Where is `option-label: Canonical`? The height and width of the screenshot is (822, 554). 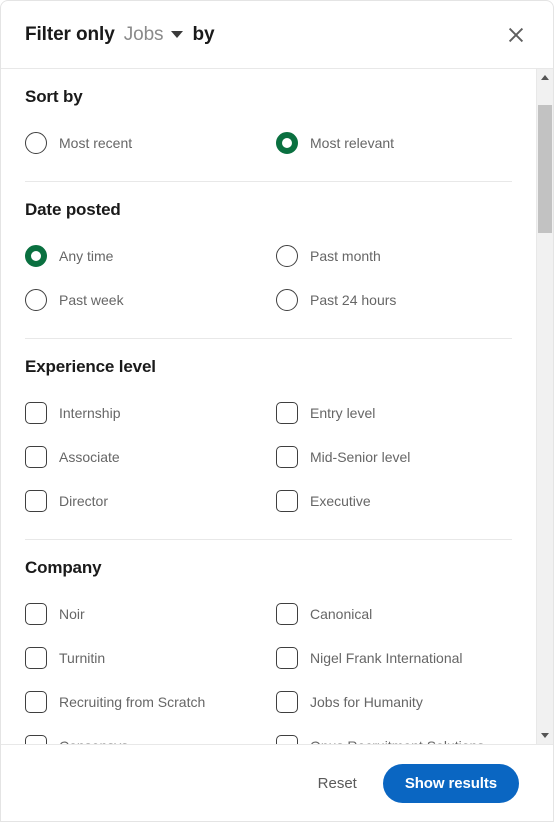 option-label: Canonical is located at coordinates (341, 614).